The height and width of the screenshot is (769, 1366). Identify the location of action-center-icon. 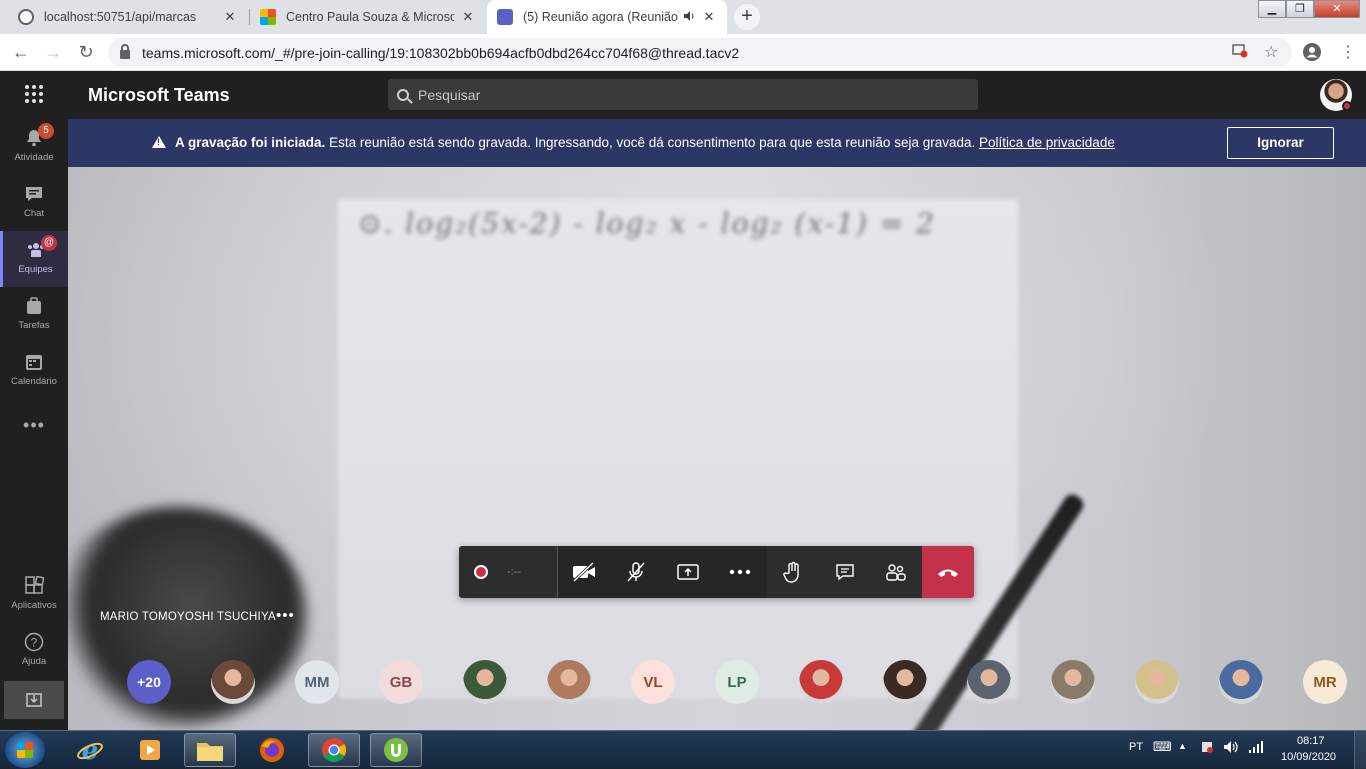
(1207, 748).